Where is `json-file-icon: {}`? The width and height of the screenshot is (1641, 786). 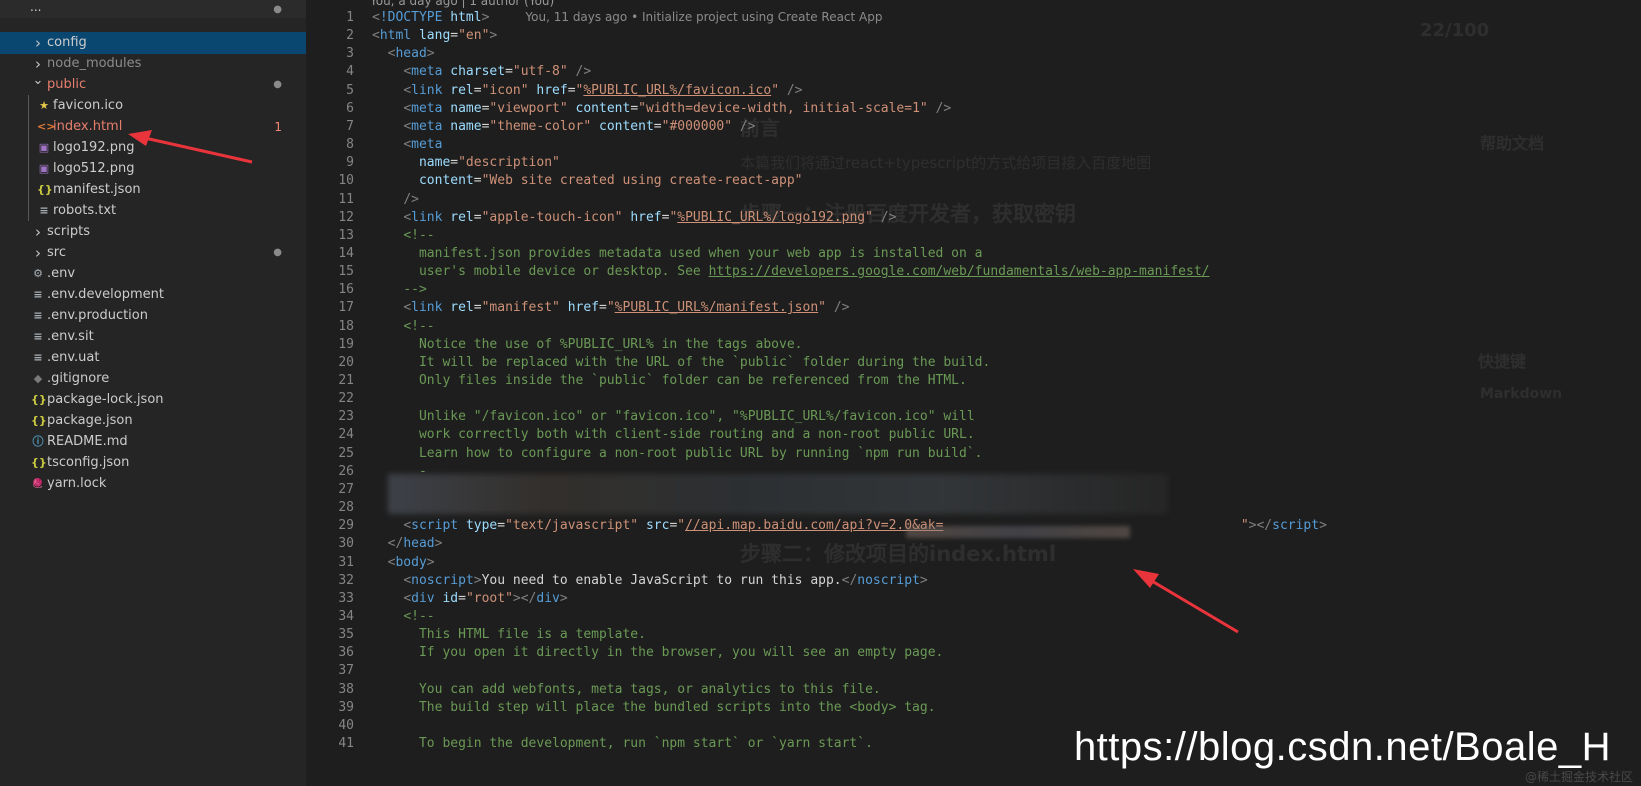 json-file-icon: {} is located at coordinates (45, 189).